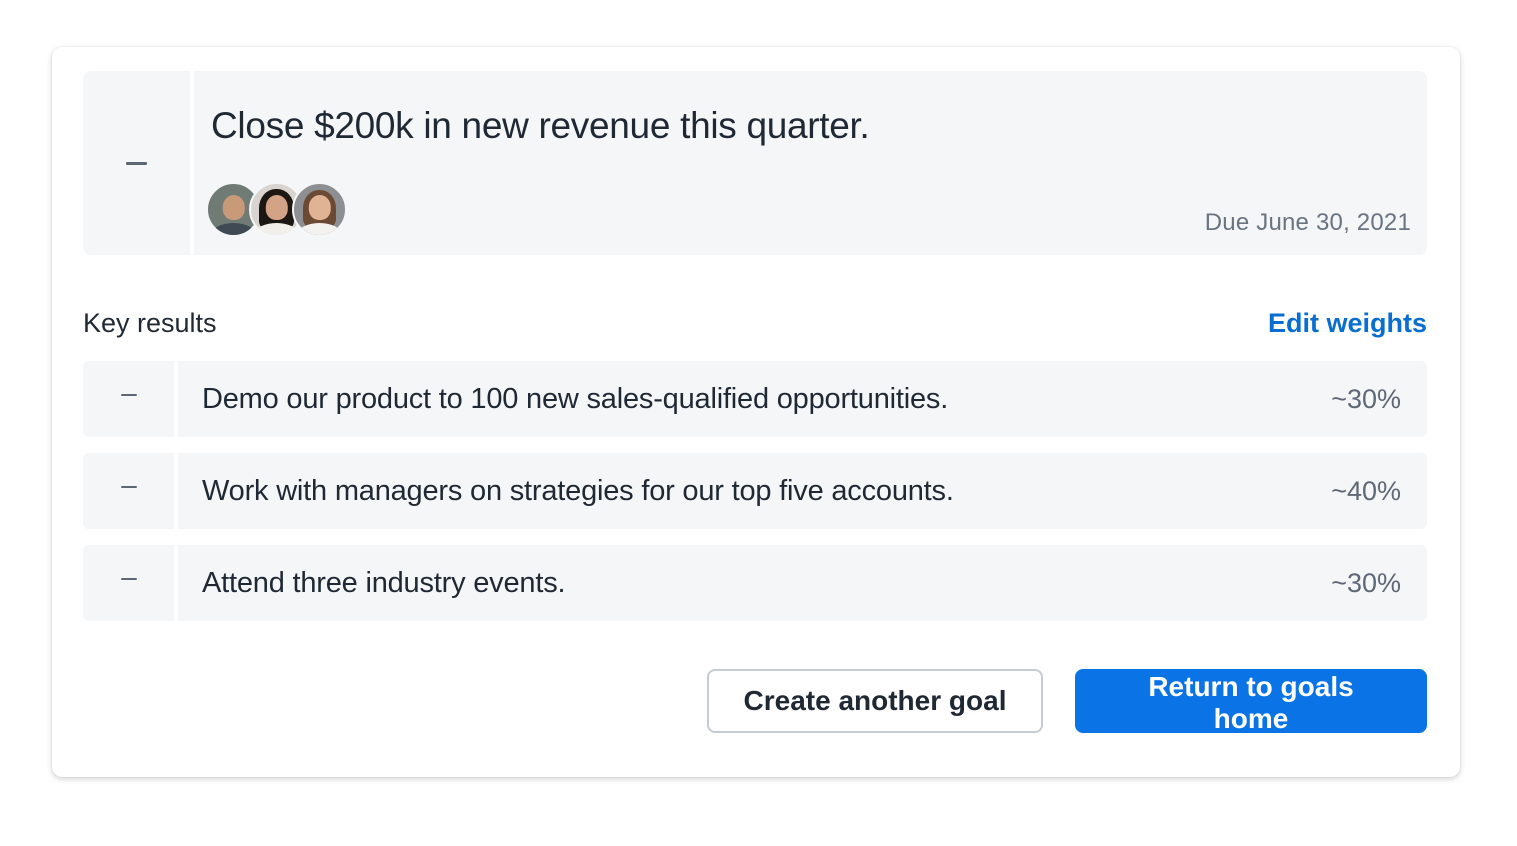  I want to click on key-result-content: Attend three industry events. ~30%, so click(802, 583).